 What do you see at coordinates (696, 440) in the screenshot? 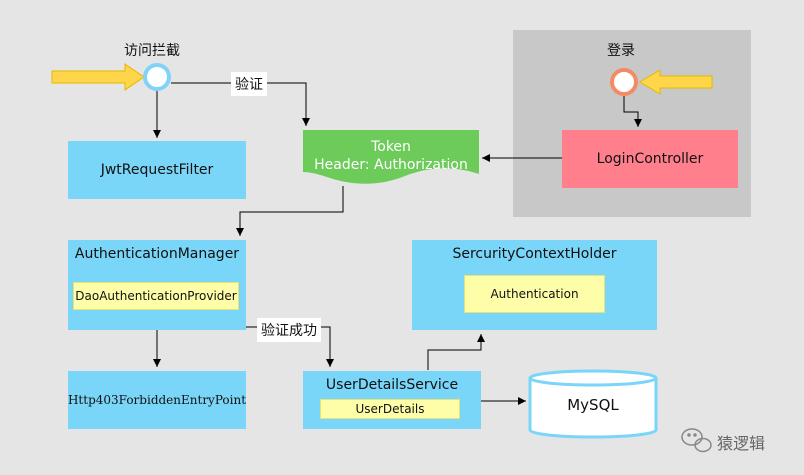
I see `wechat-icon` at bounding box center [696, 440].